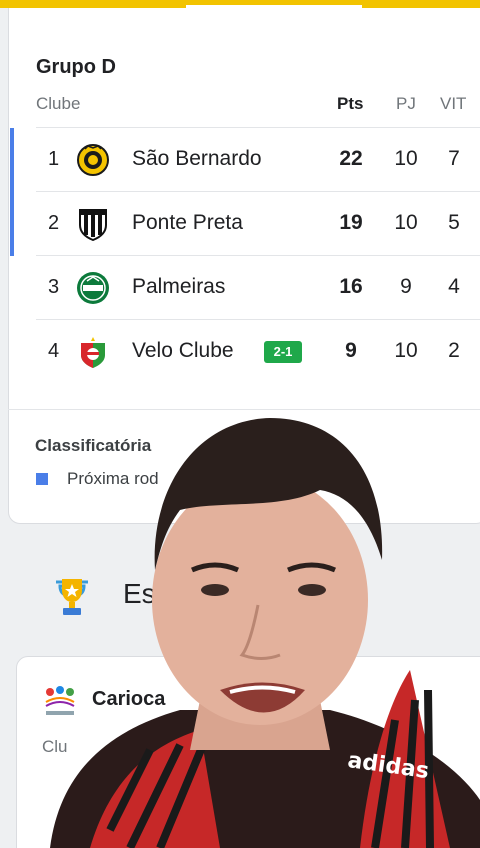 The image size is (480, 848). Describe the element at coordinates (93, 352) in the screenshot. I see `velo-clube-crest-icon` at that location.